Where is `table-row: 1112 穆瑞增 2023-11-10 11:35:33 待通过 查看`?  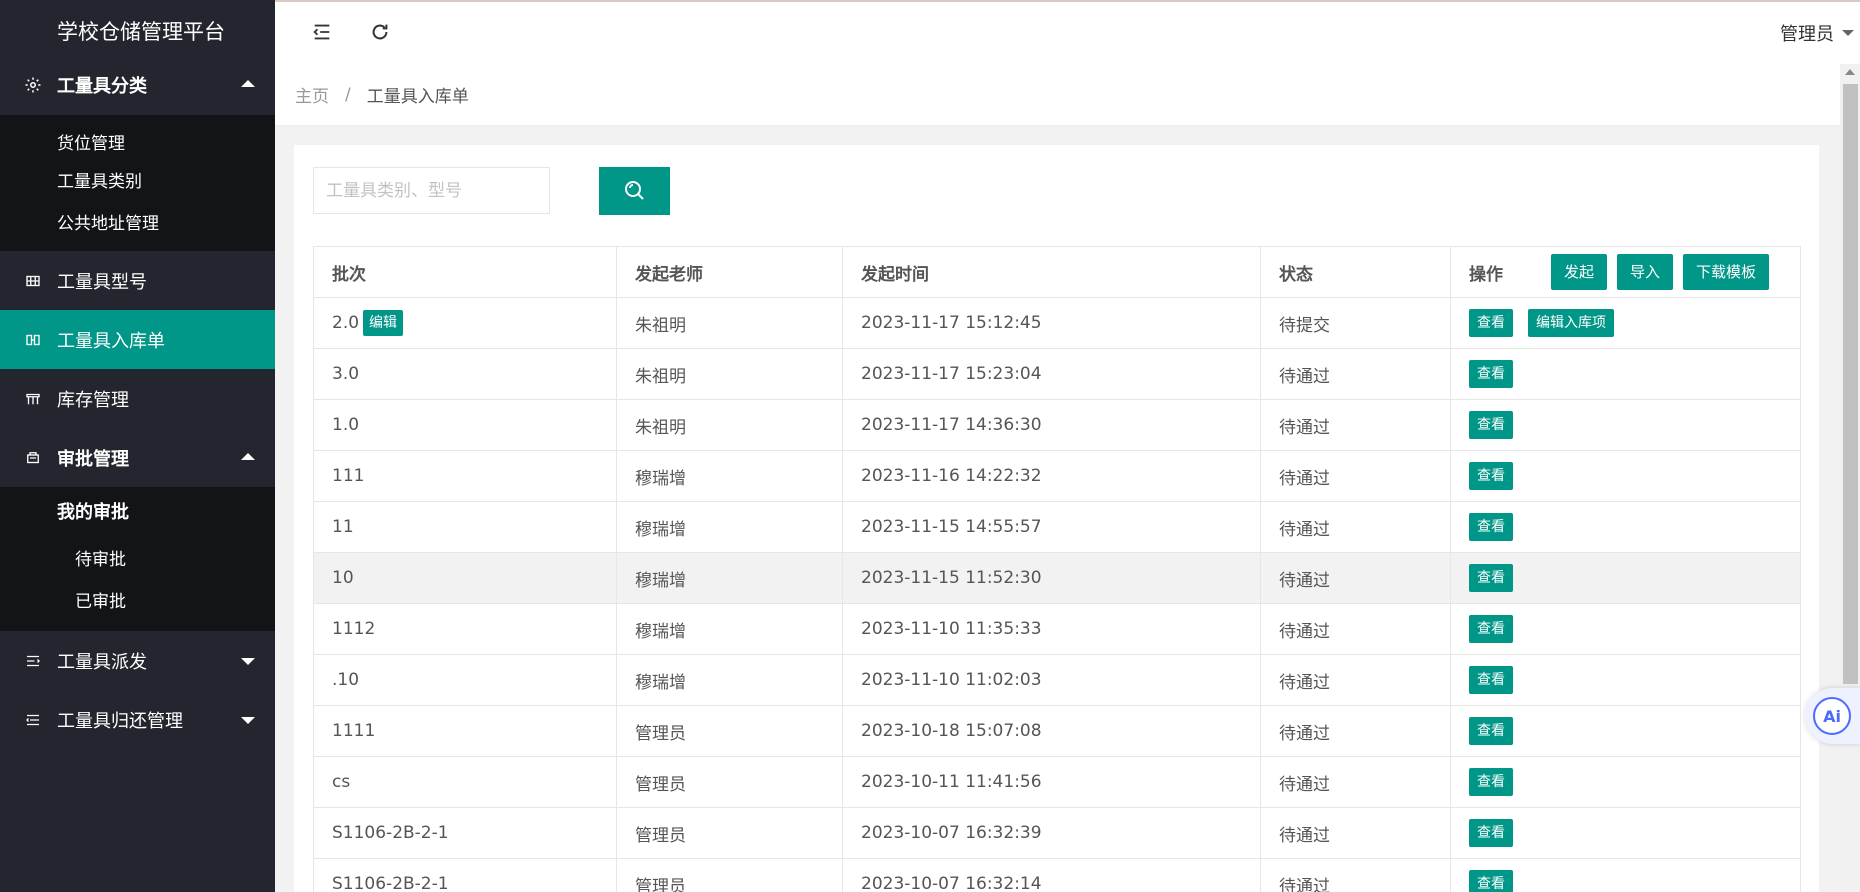
table-row: 1112 穆瑞增 2023-11-10 11:35:33 待通过 查看 is located at coordinates (1057, 629).